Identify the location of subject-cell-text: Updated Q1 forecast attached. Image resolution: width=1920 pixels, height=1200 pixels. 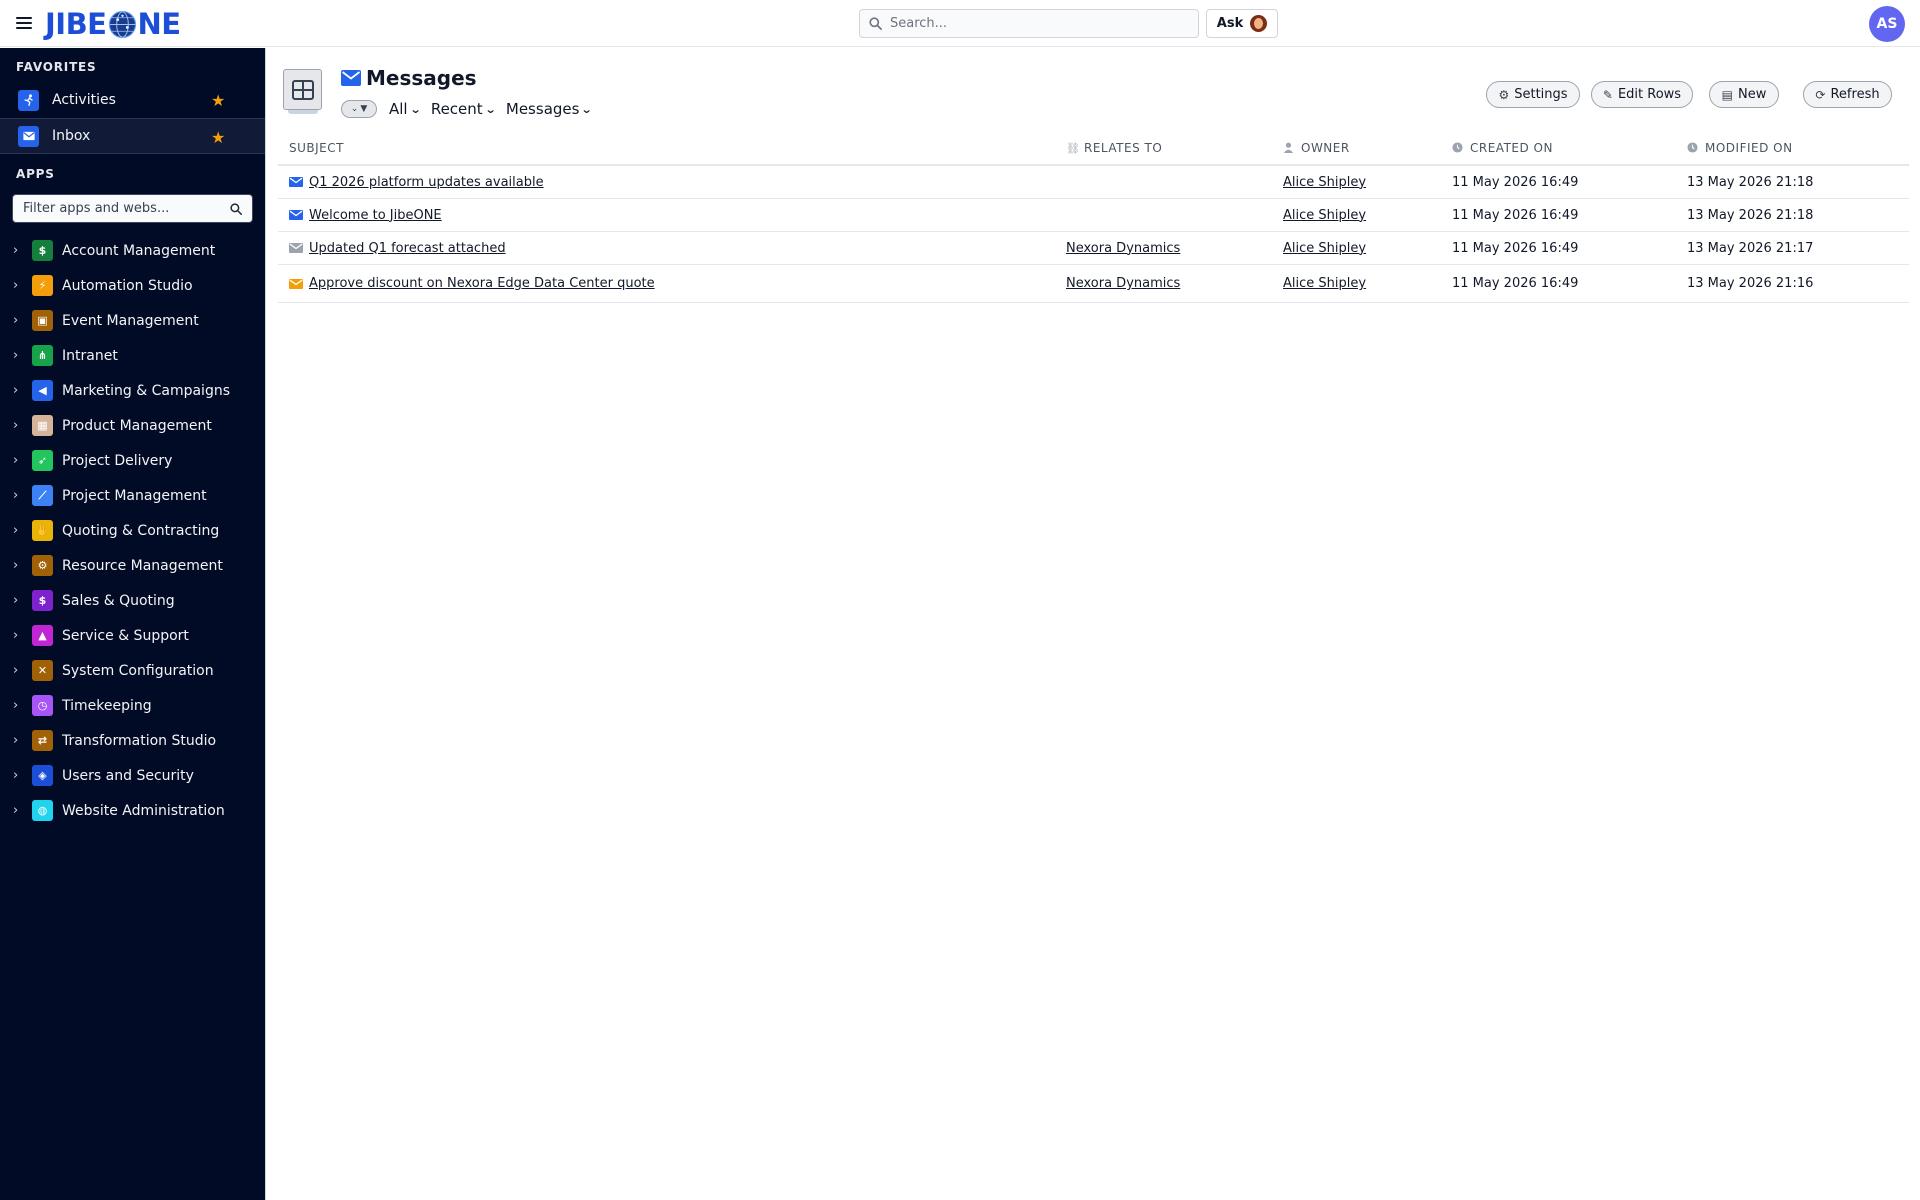
(407, 248).